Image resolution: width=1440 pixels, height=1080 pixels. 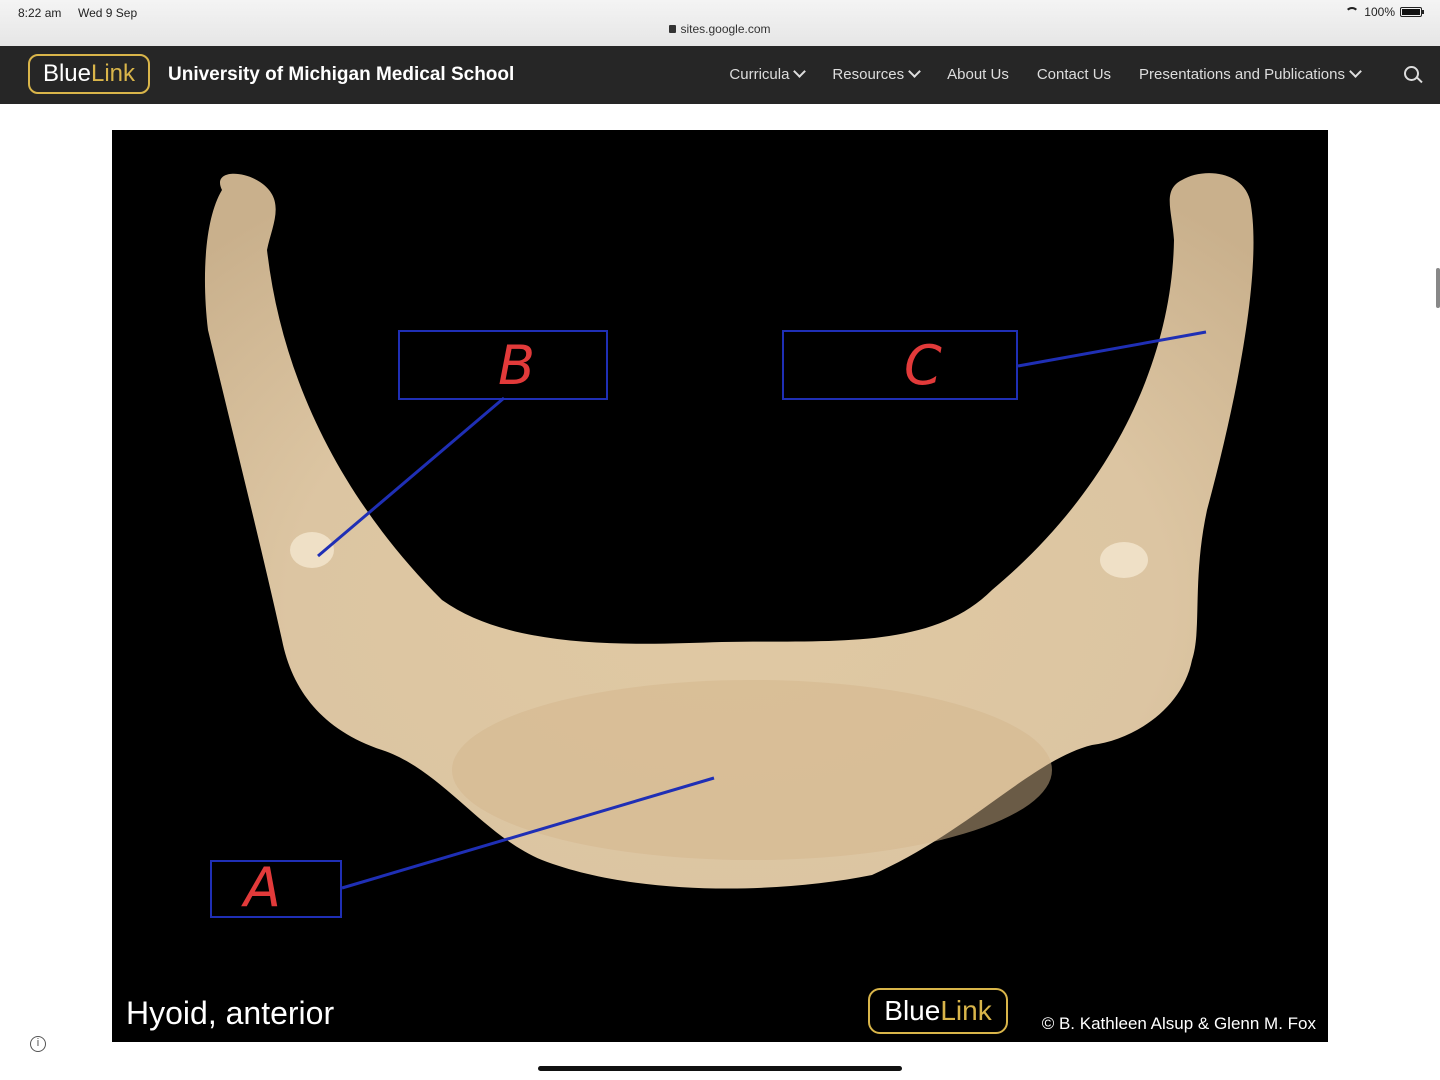 I want to click on nav-contact: Contact Us, so click(x=1074, y=74).